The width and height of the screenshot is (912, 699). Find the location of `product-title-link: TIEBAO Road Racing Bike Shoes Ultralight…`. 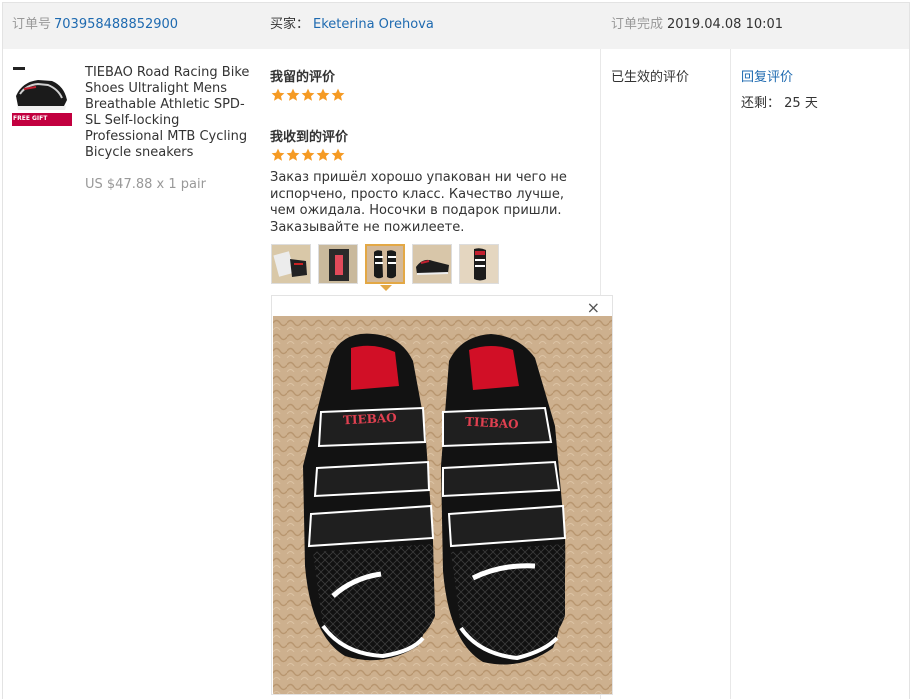

product-title-link: TIEBAO Road Racing Bike Shoes Ultralight… is located at coordinates (167, 113).